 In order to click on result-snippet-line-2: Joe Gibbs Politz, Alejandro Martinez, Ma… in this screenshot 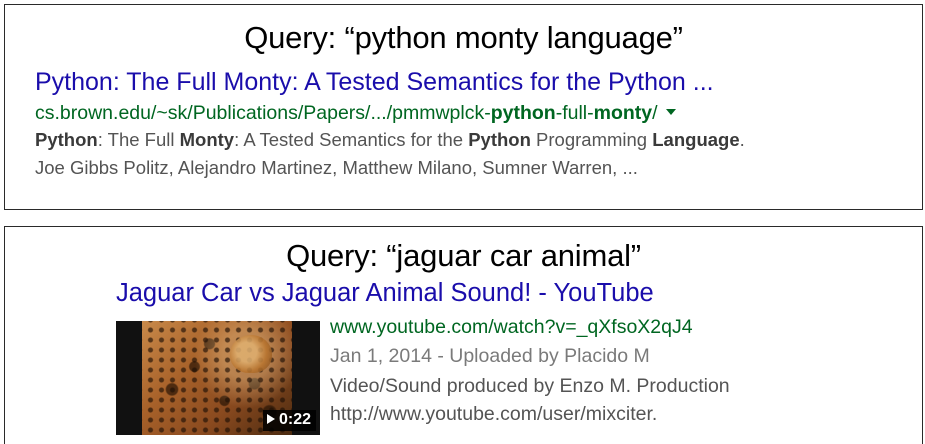, I will do `click(336, 167)`.